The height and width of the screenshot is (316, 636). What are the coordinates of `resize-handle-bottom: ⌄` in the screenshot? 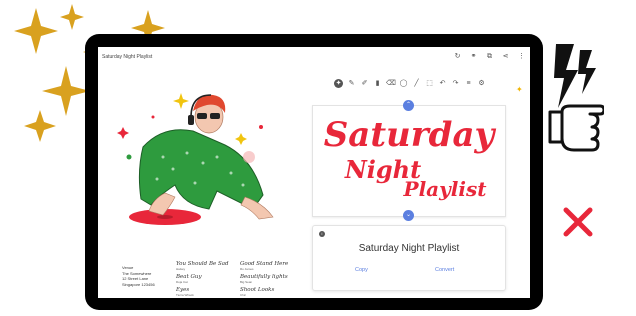 It's located at (408, 215).